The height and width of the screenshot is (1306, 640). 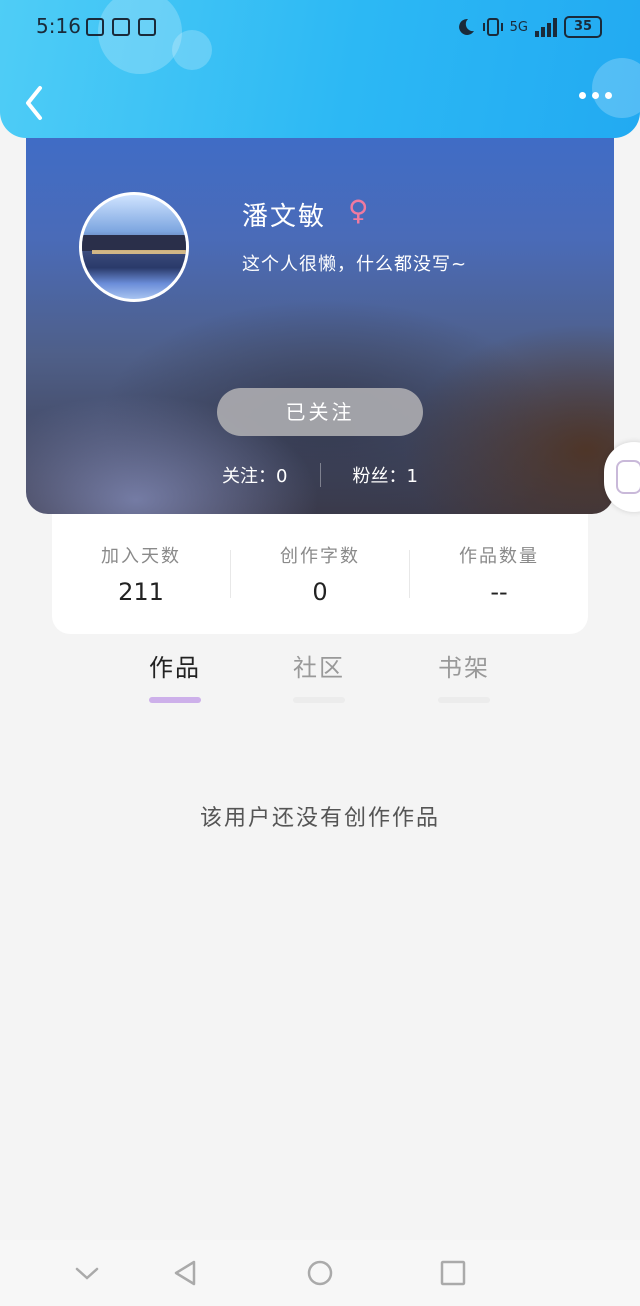 What do you see at coordinates (466, 26) in the screenshot?
I see `moon-icon` at bounding box center [466, 26].